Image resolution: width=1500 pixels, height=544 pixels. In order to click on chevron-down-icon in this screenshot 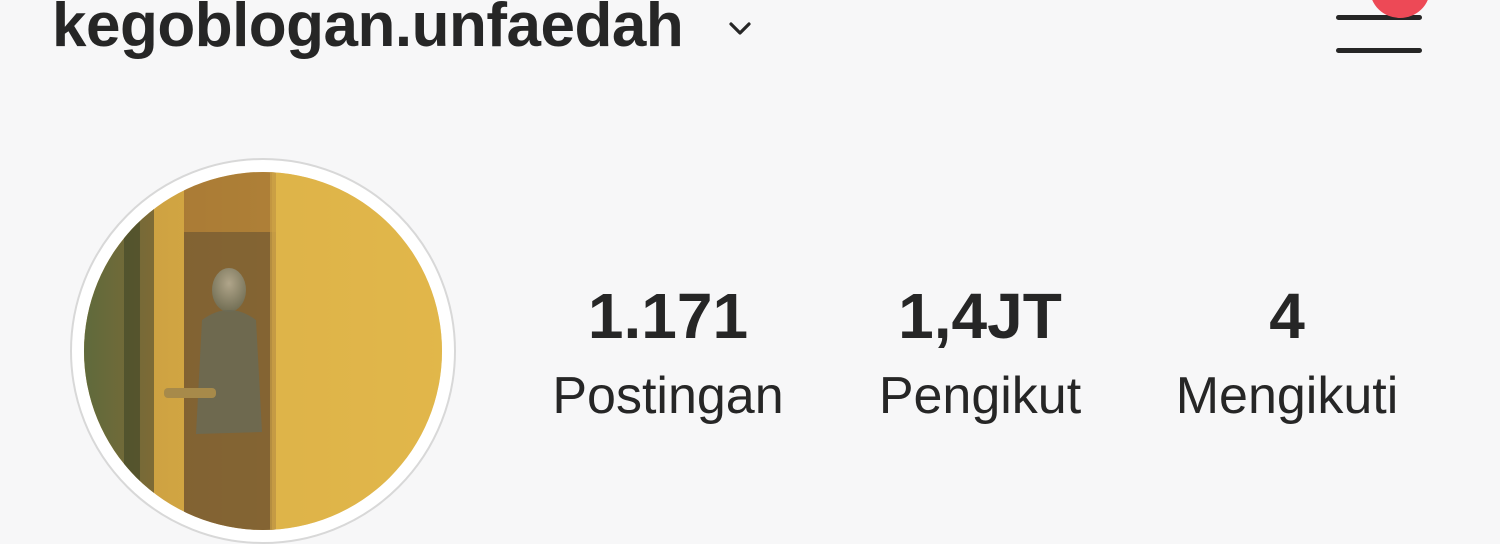, I will do `click(740, 28)`.